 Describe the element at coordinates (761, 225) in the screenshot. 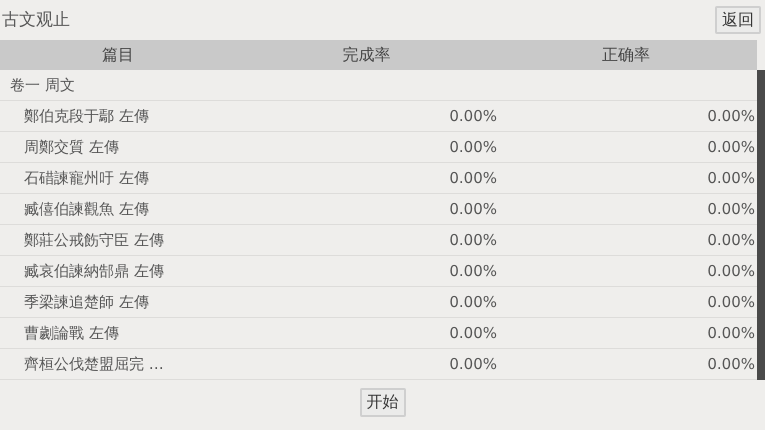

I see `scrollbar` at that location.